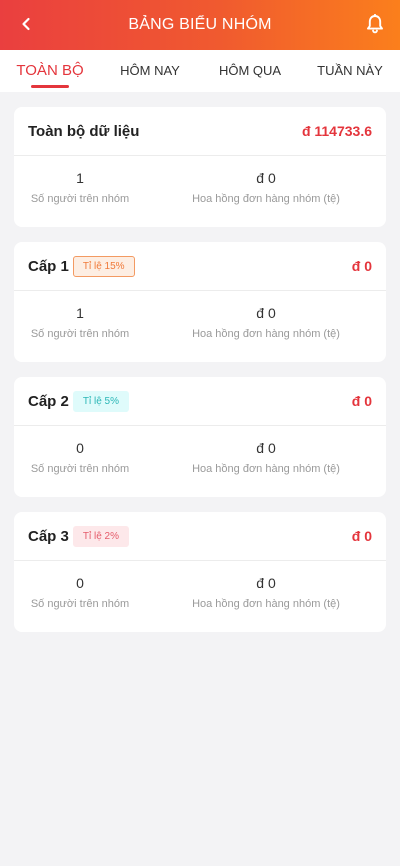 This screenshot has height=866, width=400. What do you see at coordinates (50, 86) in the screenshot?
I see `active-tab-indicator` at bounding box center [50, 86].